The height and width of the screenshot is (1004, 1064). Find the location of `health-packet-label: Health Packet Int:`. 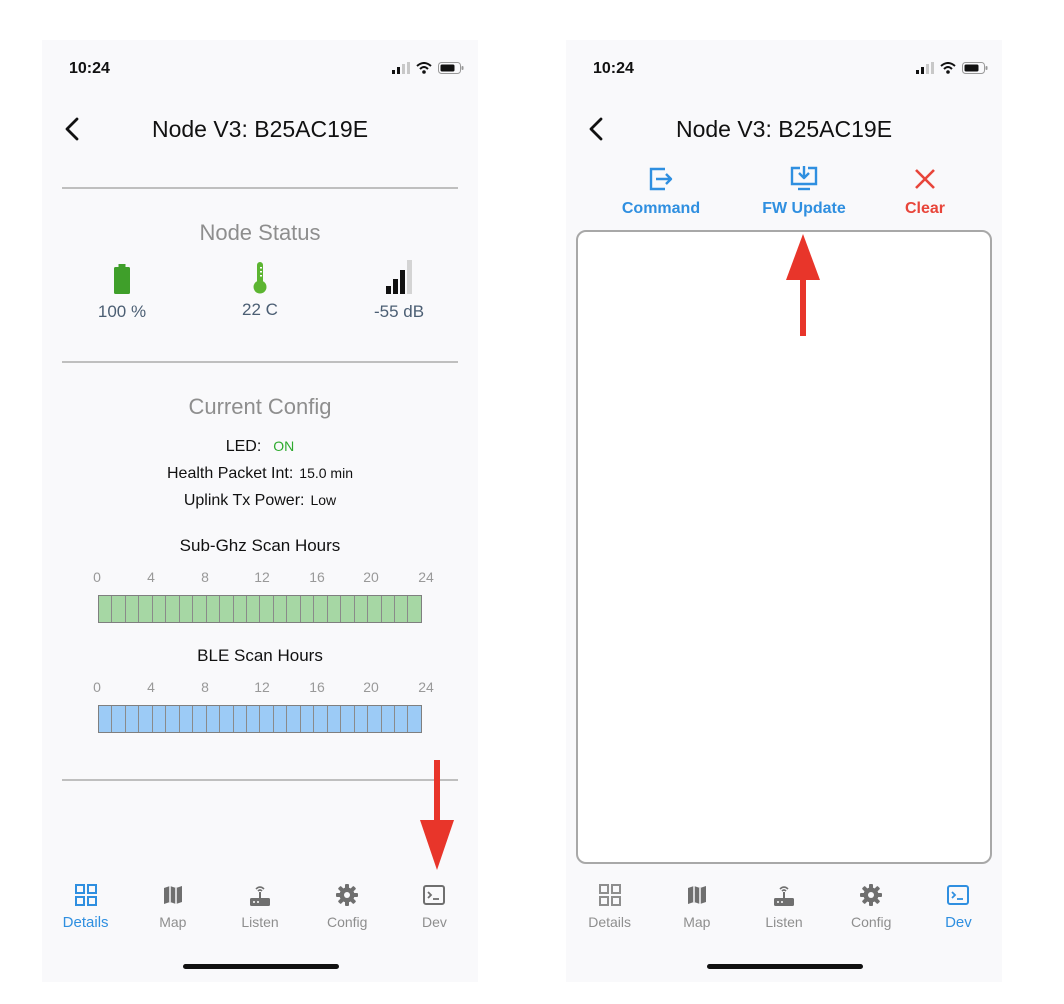

health-packet-label: Health Packet Int: is located at coordinates (230, 473).